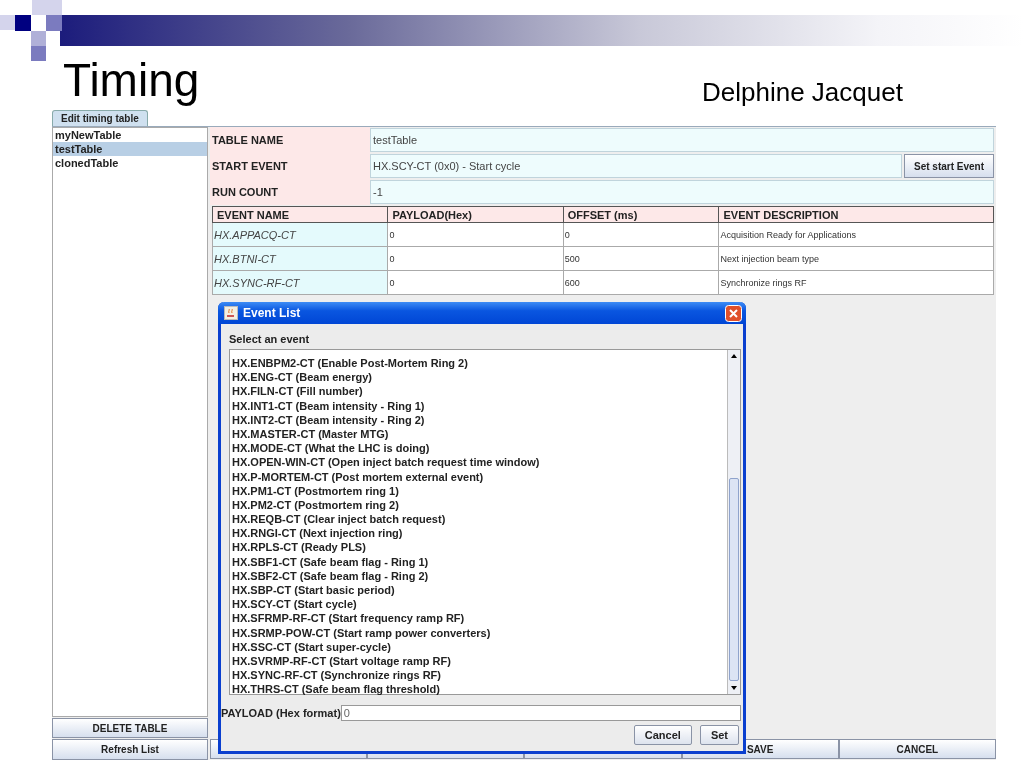 This screenshot has width=1024, height=768. What do you see at coordinates (641, 258) in the screenshot?
I see `table-cell: 500` at bounding box center [641, 258].